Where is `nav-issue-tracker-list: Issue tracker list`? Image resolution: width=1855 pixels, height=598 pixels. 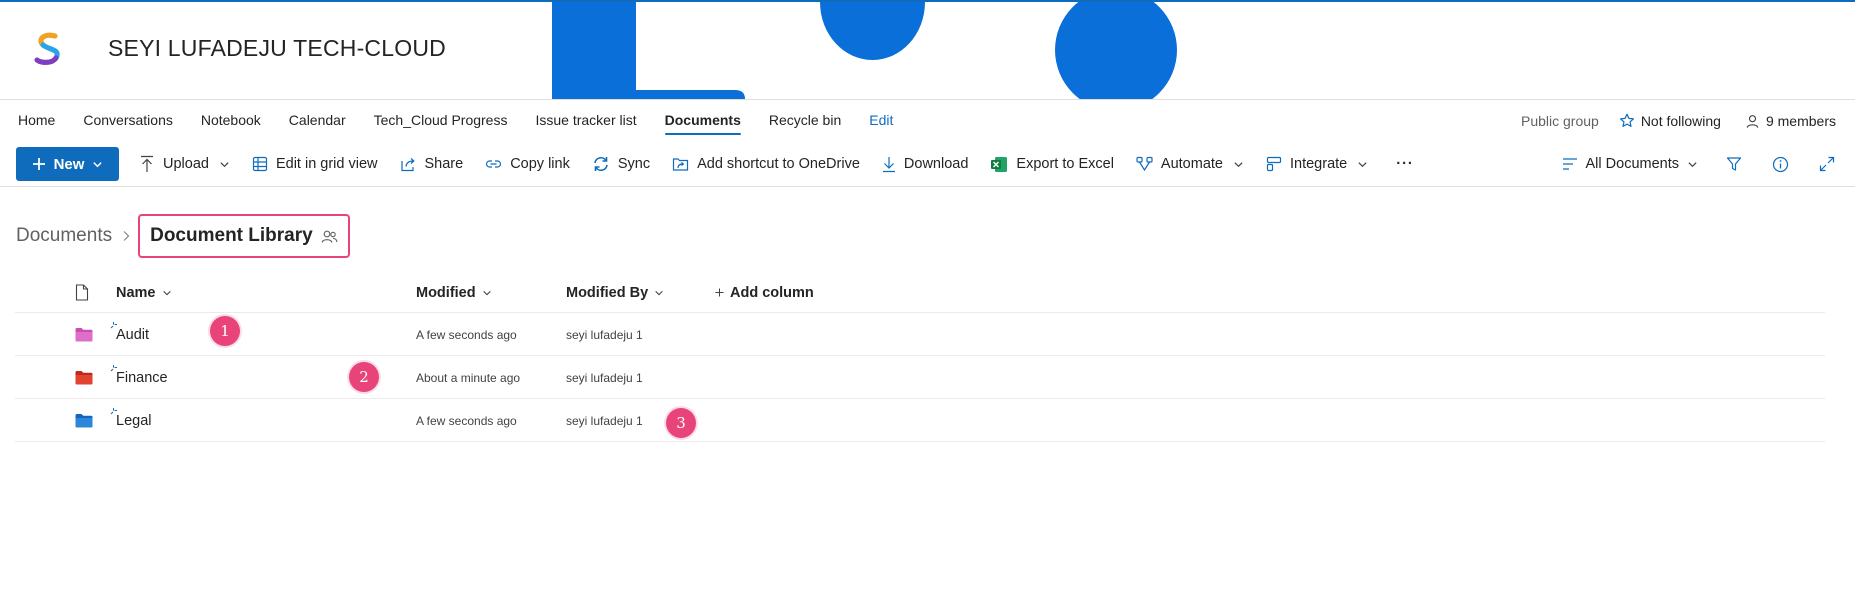
nav-issue-tracker-list: Issue tracker list is located at coordinates (585, 120).